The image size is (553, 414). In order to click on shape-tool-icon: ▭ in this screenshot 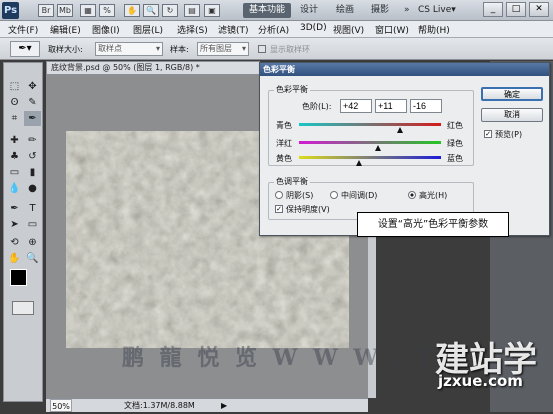, I will do `click(32, 224)`.